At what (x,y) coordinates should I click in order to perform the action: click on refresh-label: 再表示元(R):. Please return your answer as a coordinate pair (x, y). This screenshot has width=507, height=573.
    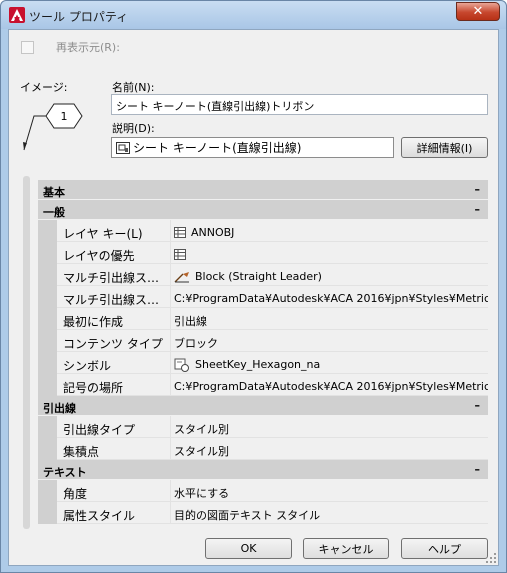
    Looking at the image, I should click on (88, 47).